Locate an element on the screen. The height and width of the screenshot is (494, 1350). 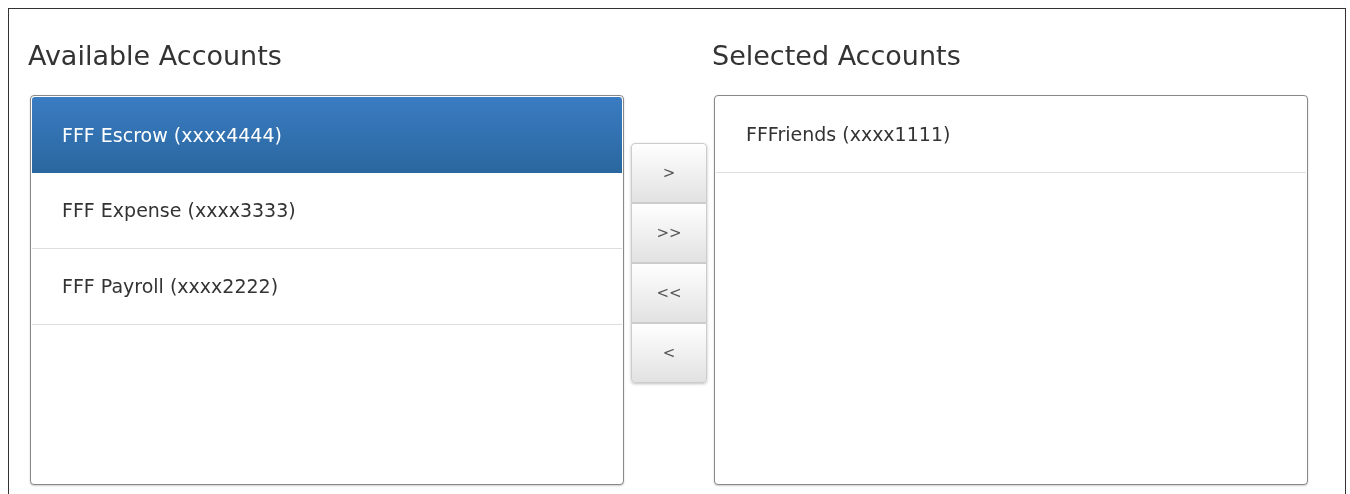
list-title: Selected Accounts is located at coordinates (836, 56).